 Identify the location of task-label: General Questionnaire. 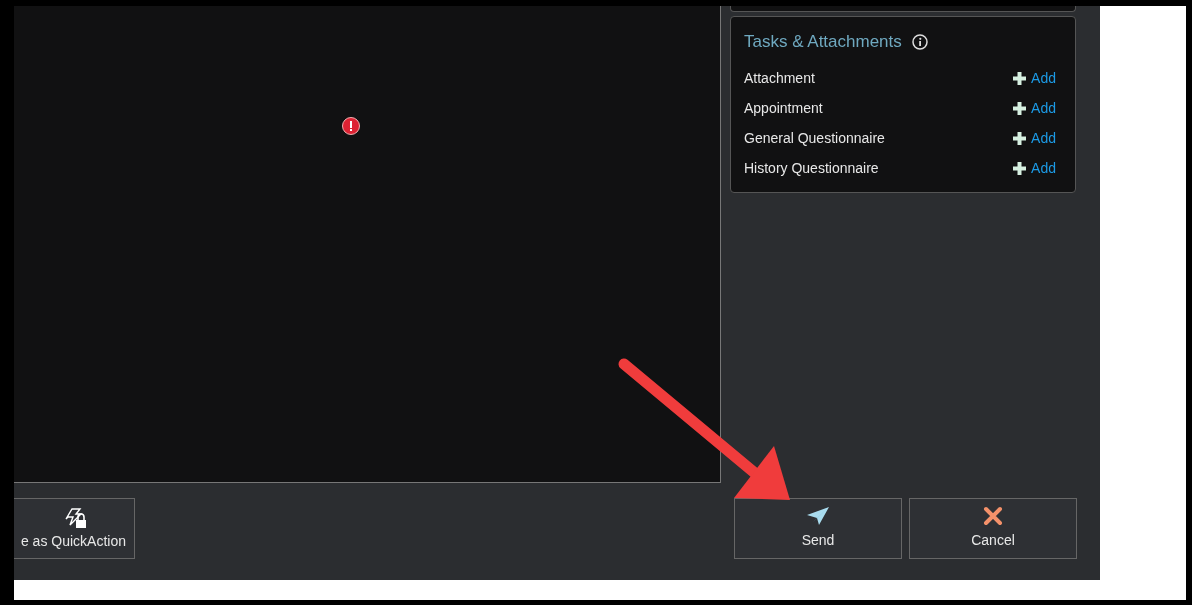
(814, 138).